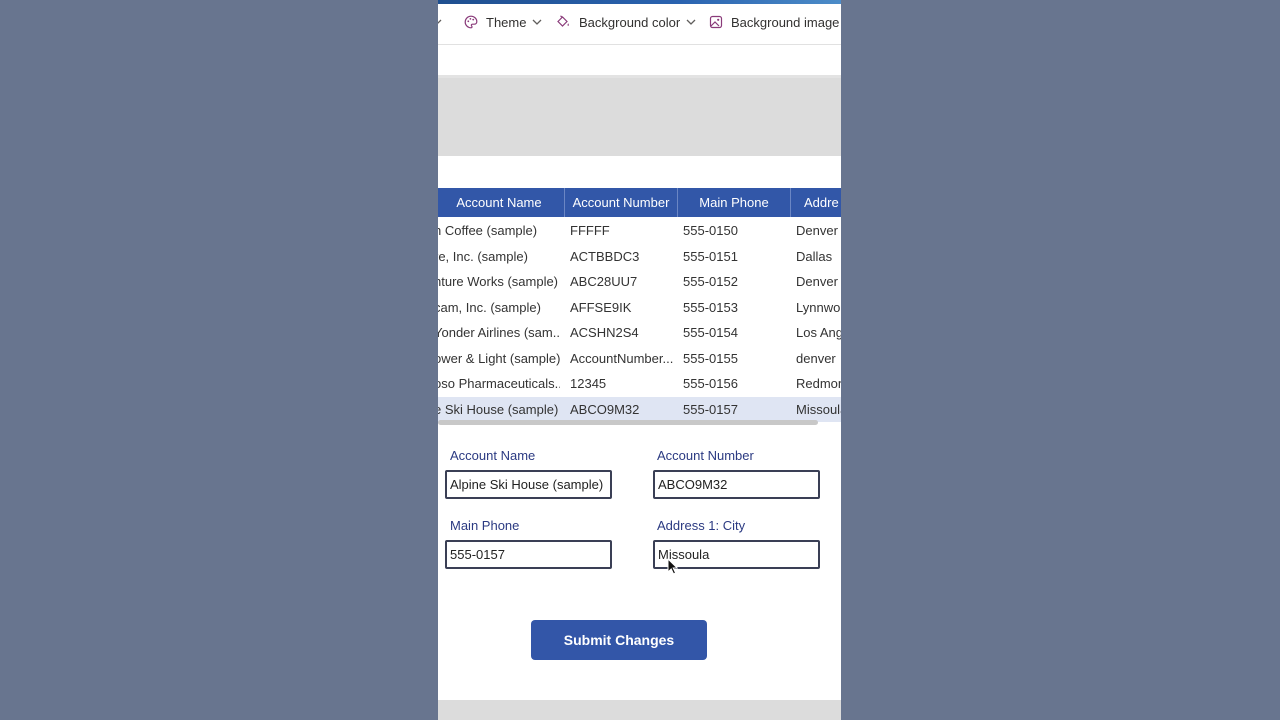  Describe the element at coordinates (701, 525) in the screenshot. I see `city-label: Address 1: City` at that location.